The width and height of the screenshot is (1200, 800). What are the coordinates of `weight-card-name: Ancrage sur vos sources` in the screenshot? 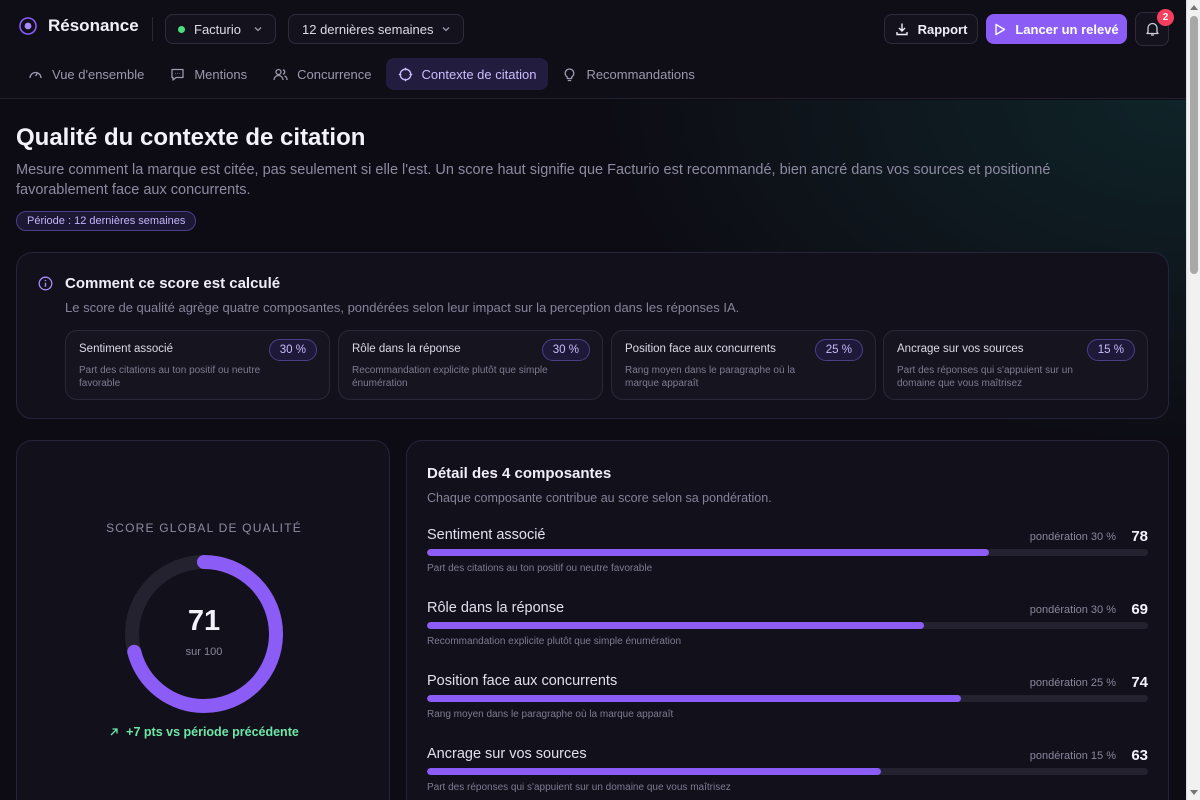 It's located at (960, 349).